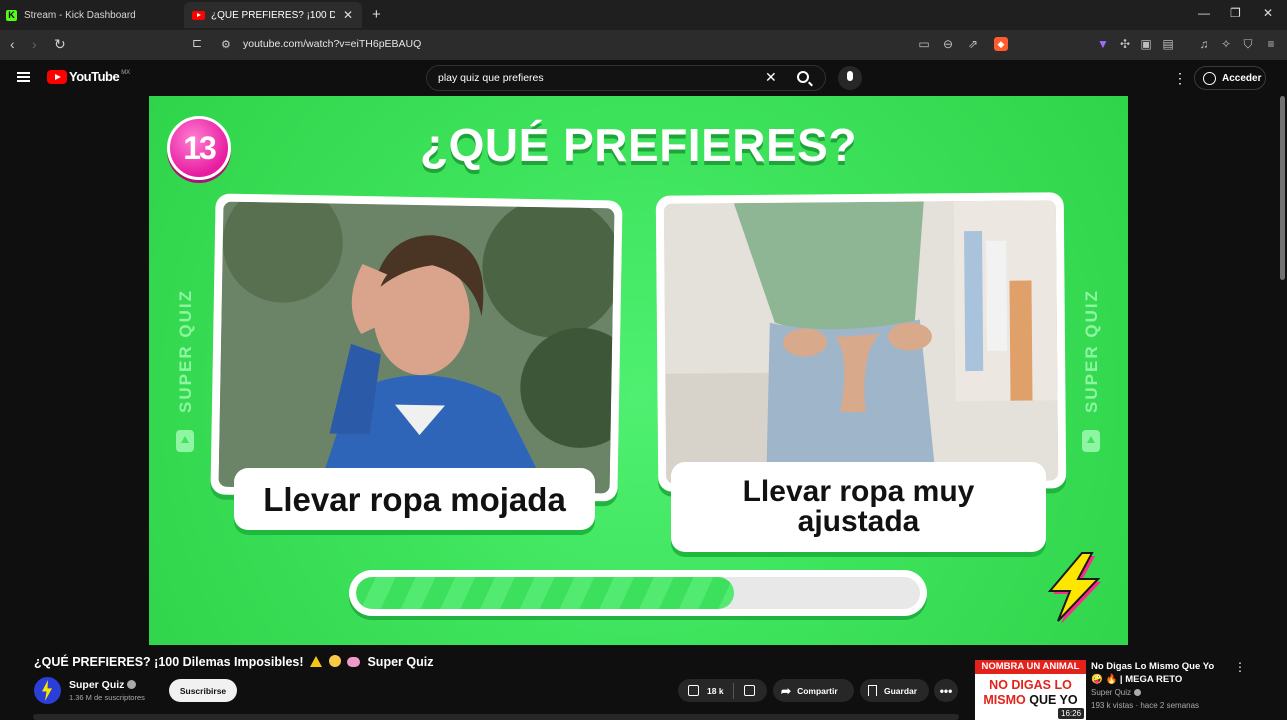 The width and height of the screenshot is (1287, 720). I want to click on screenshot-icon: ▣, so click(1146, 44).